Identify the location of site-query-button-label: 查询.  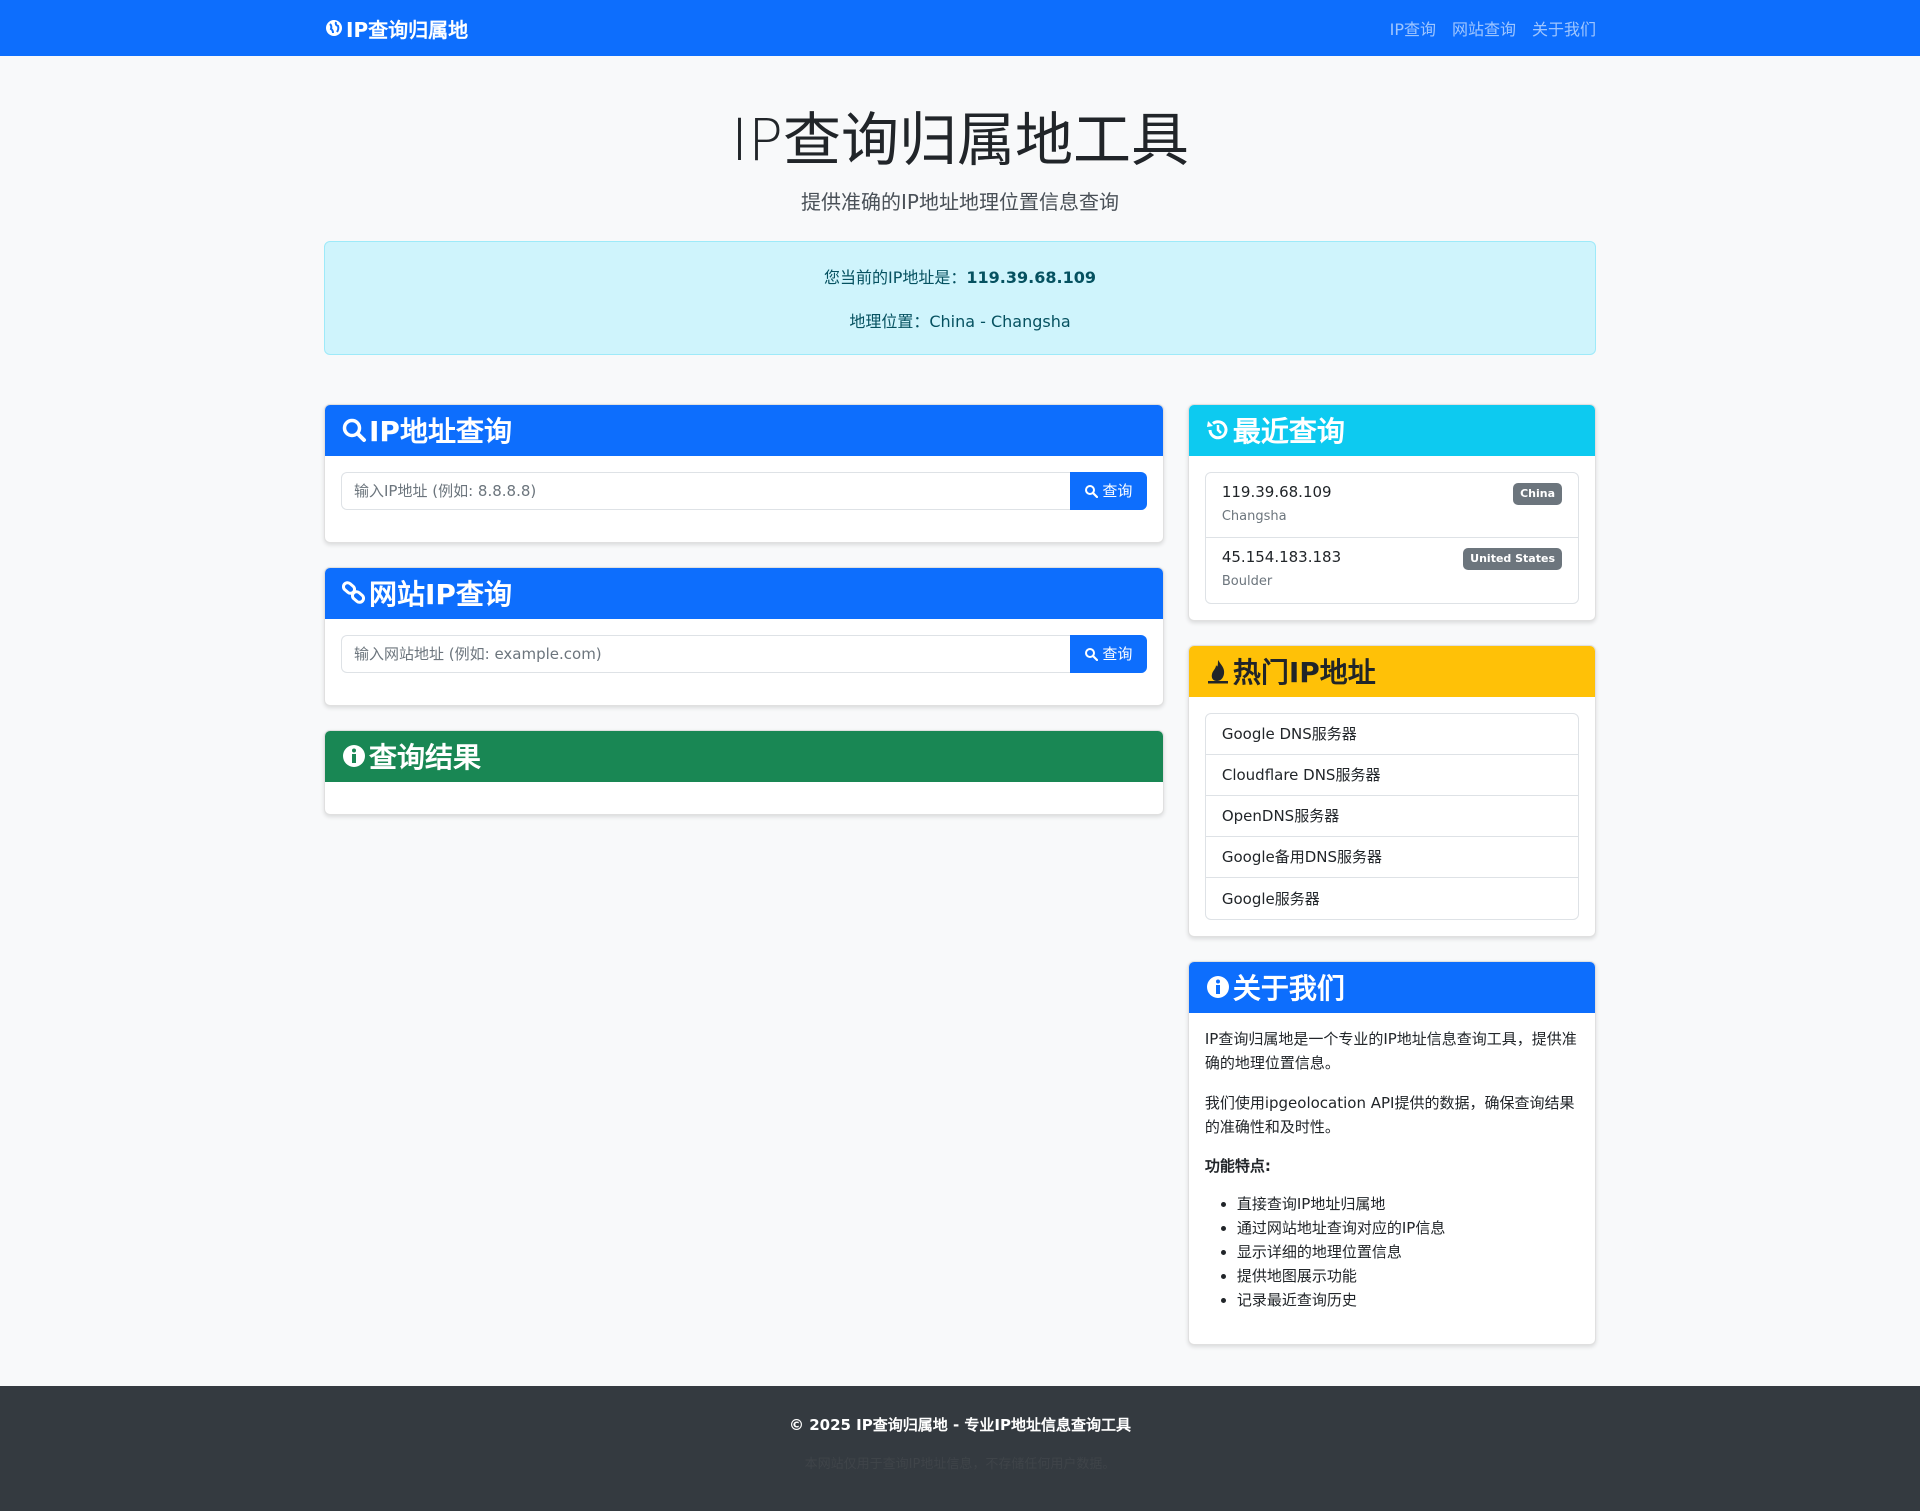
(1117, 654).